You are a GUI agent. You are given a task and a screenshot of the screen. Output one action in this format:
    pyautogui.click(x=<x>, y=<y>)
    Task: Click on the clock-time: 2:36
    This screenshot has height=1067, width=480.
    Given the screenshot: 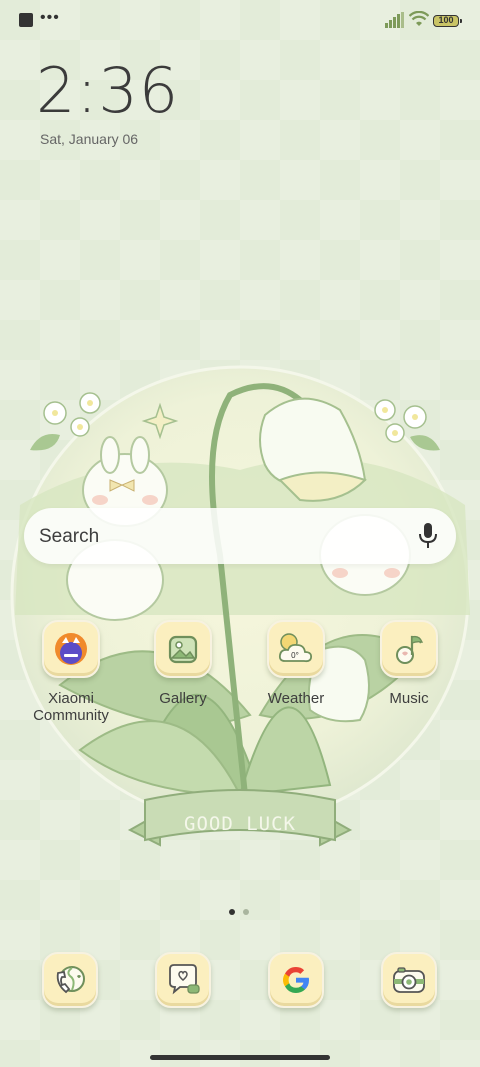 What is the action you would take?
    pyautogui.click(x=107, y=90)
    